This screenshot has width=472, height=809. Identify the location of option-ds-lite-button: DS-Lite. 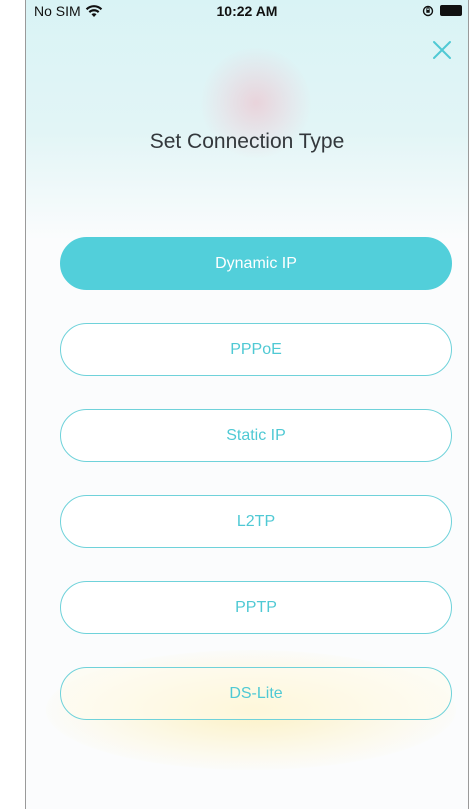
(256, 693).